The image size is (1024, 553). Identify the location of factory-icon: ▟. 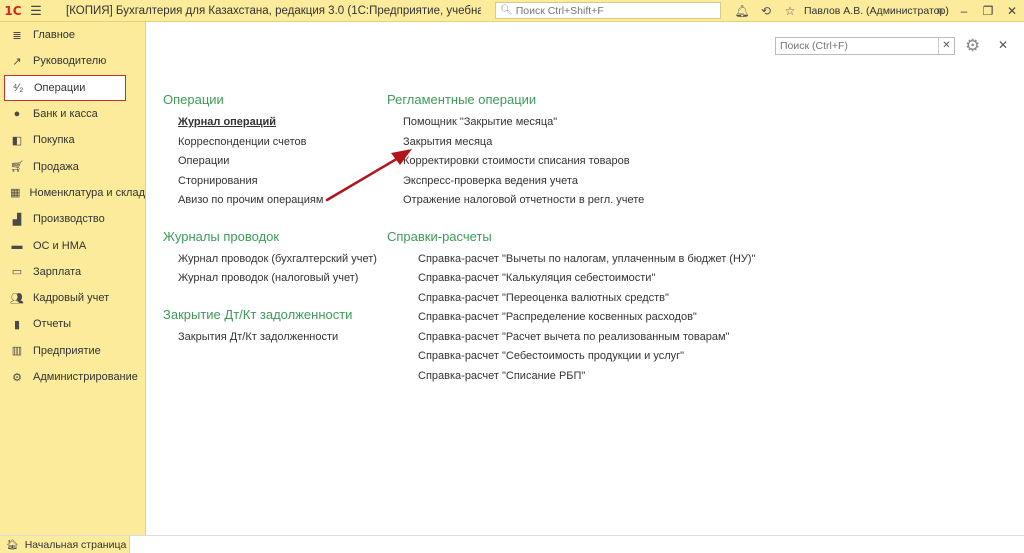
(17, 219).